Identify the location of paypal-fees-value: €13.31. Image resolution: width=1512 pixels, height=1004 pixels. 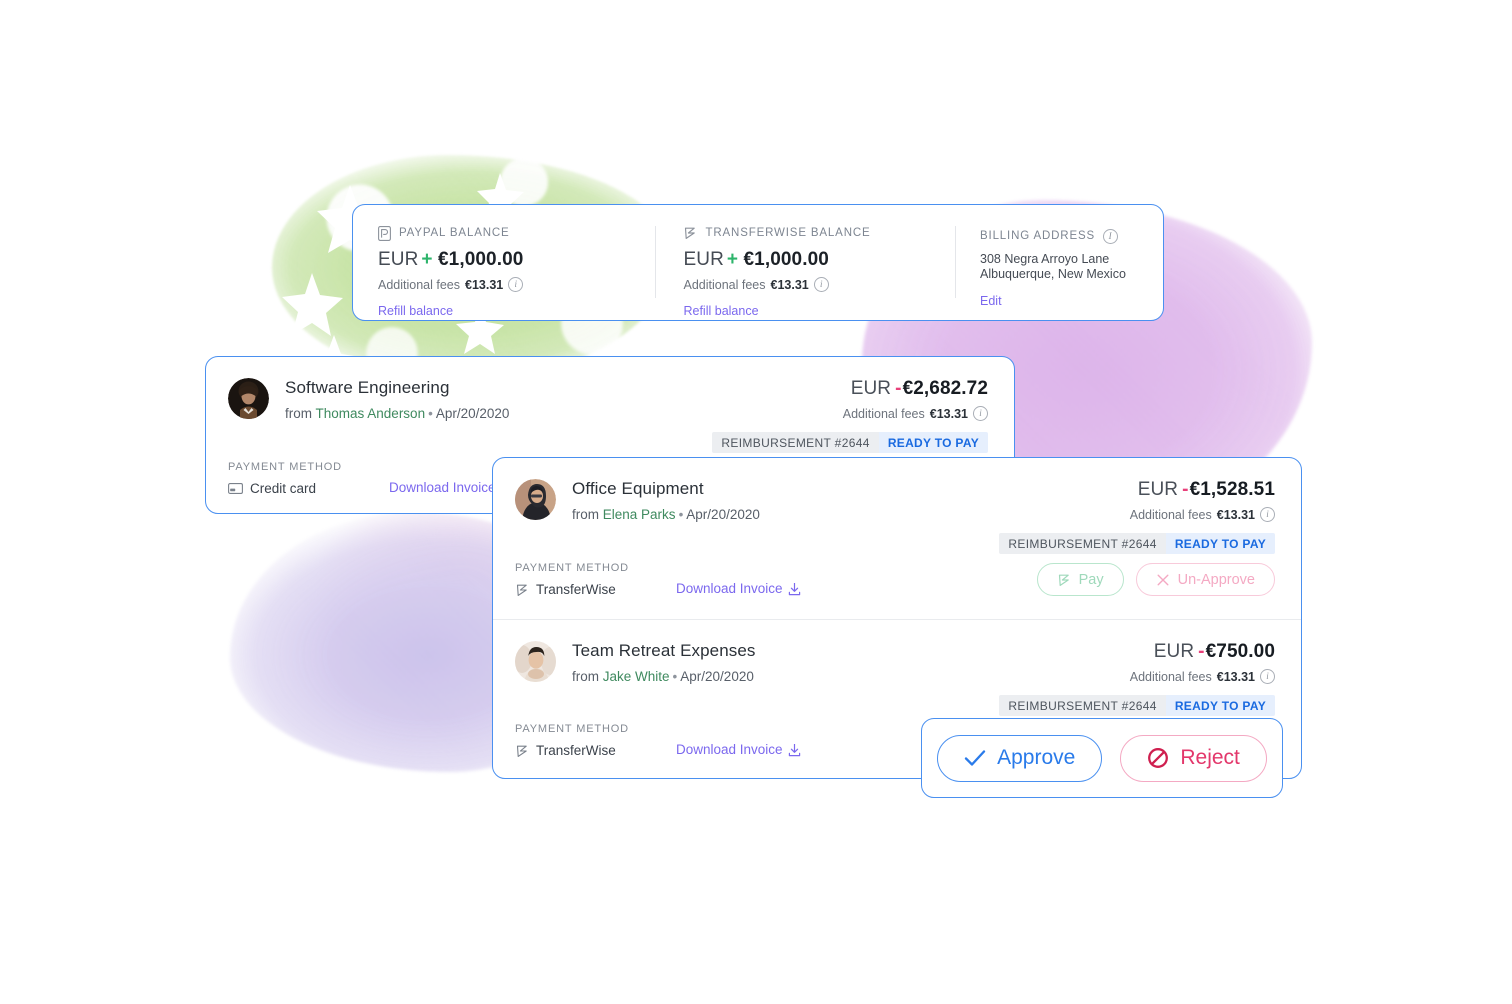
(484, 284).